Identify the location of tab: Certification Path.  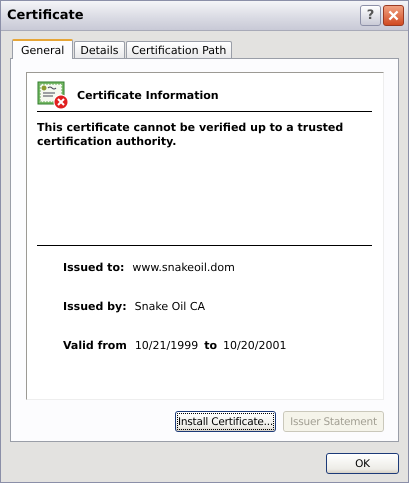
(179, 49).